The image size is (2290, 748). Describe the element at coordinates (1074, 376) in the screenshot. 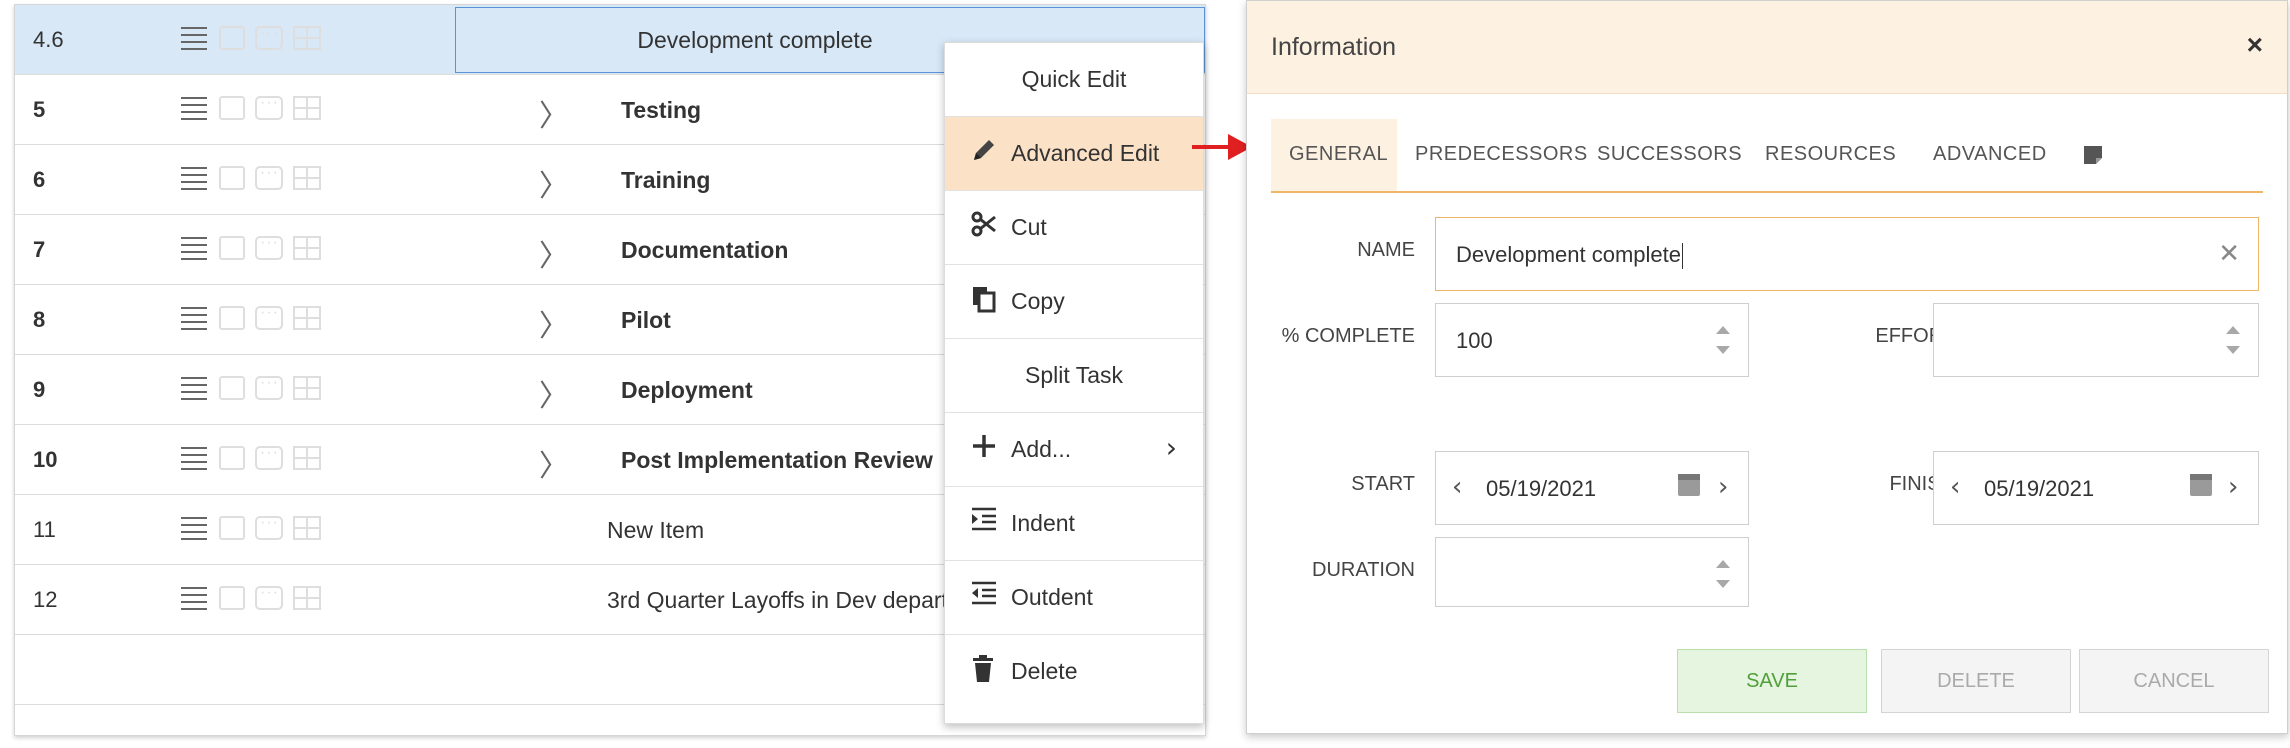

I see `menu-item-split-task: Split Task` at that location.